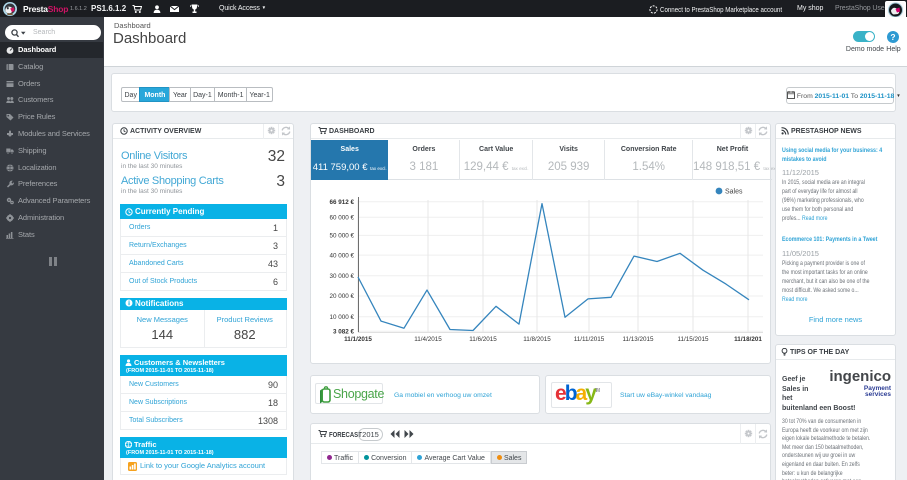  What do you see at coordinates (589, 339) in the screenshot?
I see `svg-text: 11/11/2015` at bounding box center [589, 339].